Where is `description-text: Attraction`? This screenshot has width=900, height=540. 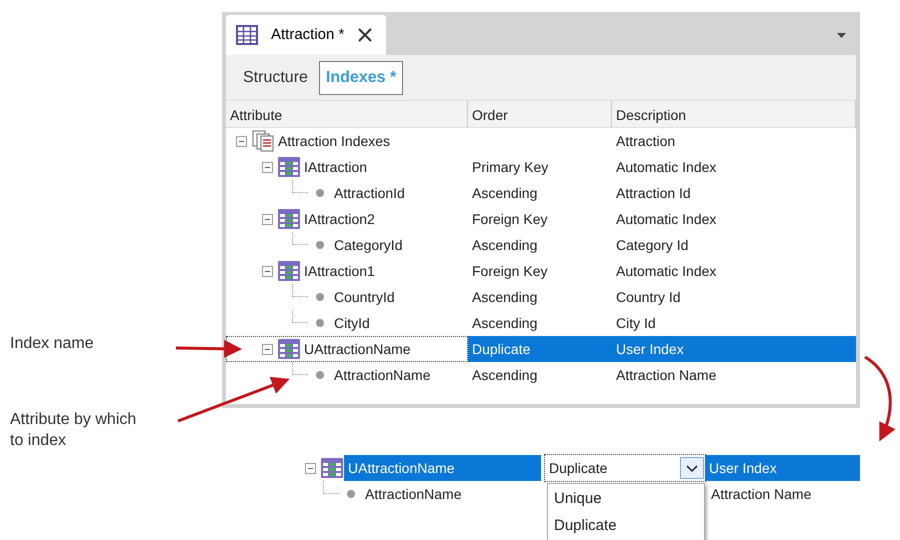 description-text: Attraction is located at coordinates (645, 141).